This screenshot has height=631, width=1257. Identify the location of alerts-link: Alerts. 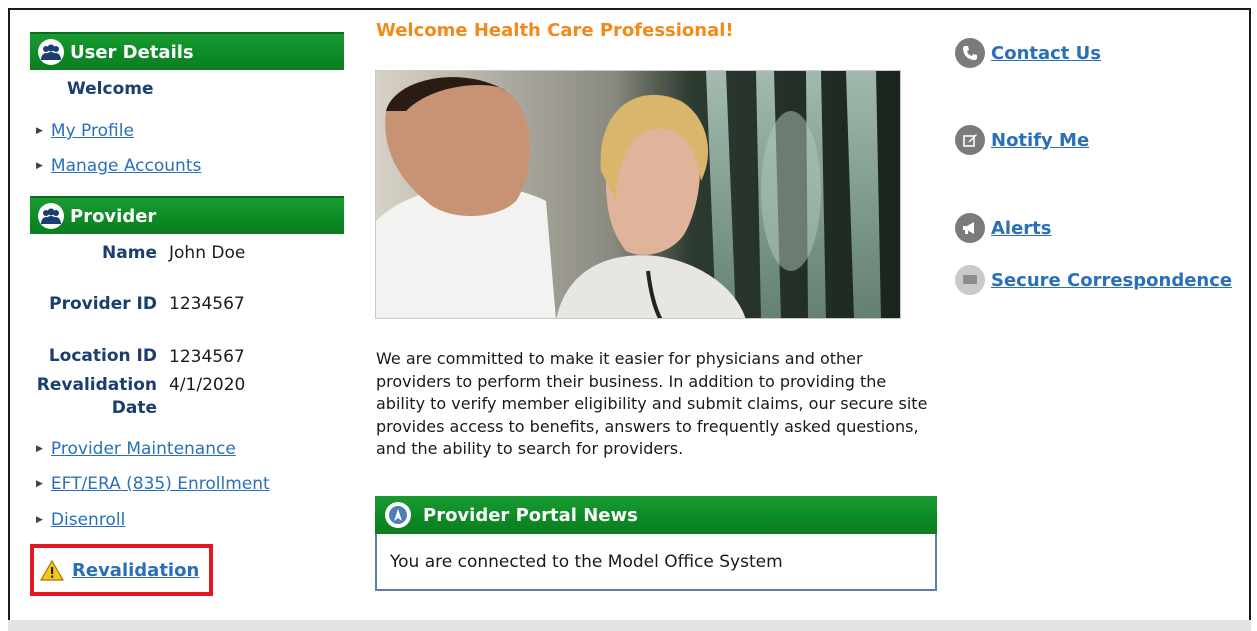
(1003, 228).